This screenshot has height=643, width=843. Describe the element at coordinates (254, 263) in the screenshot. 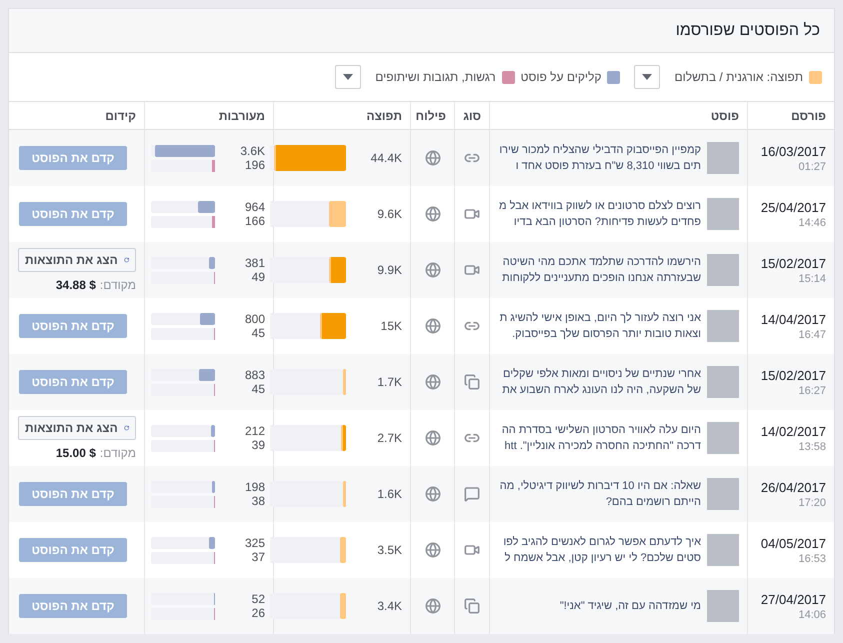

I see `clicks-value: 381` at that location.